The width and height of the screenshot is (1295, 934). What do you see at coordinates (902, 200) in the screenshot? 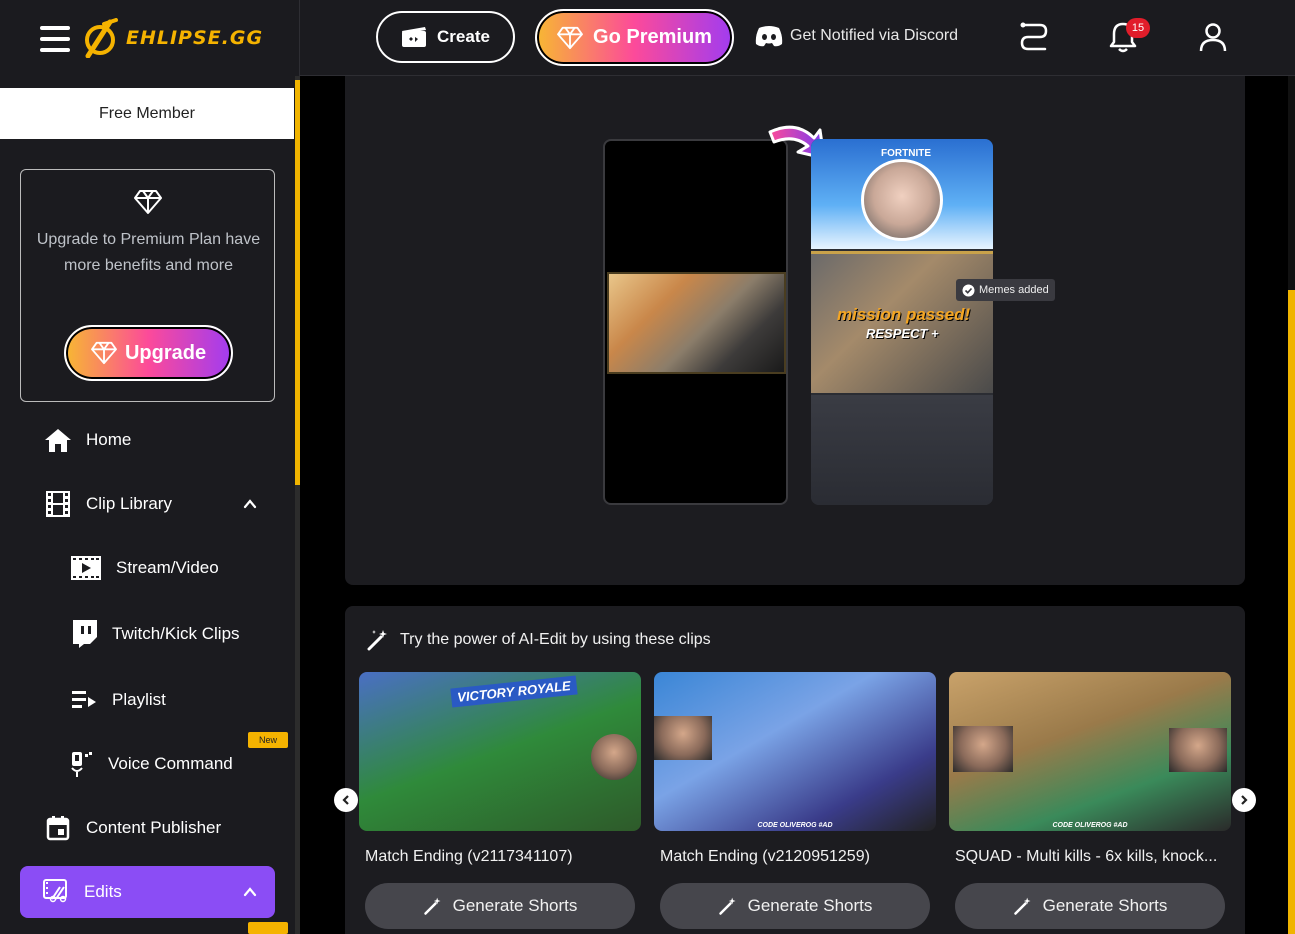
I see `facecam-circle` at bounding box center [902, 200].